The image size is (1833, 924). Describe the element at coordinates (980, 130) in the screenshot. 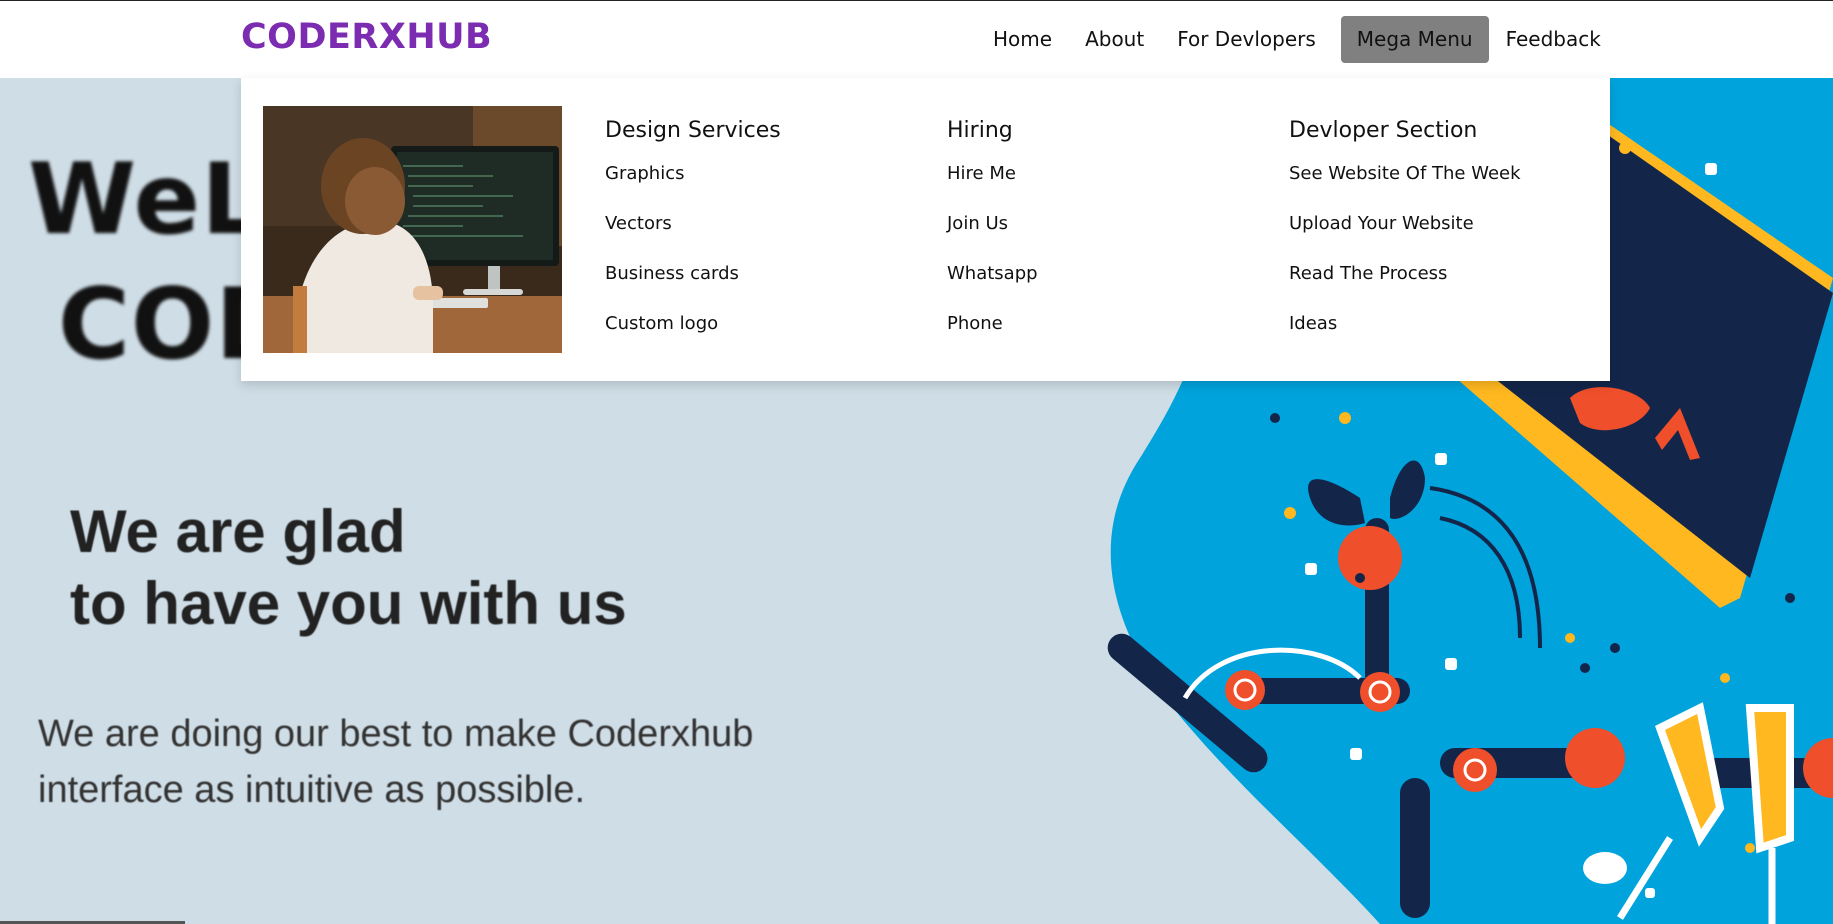

I see `mega-col-title: Hiring` at that location.